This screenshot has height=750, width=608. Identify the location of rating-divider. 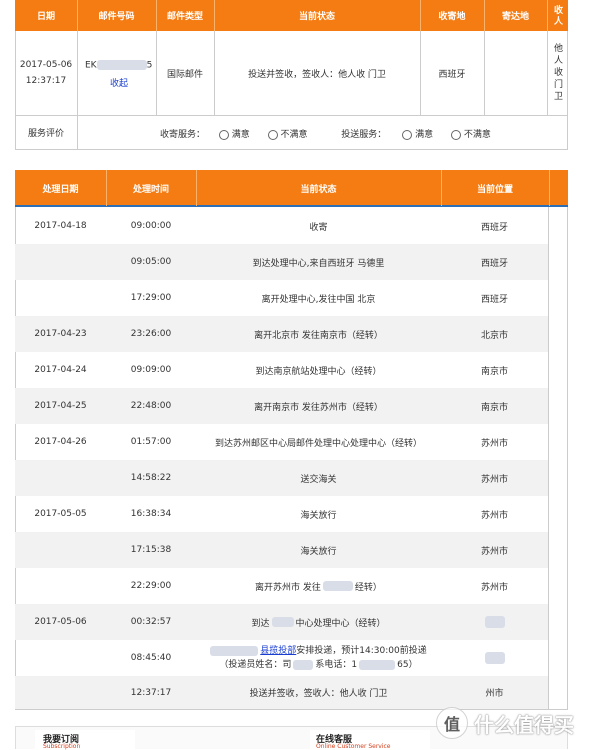
(77, 132).